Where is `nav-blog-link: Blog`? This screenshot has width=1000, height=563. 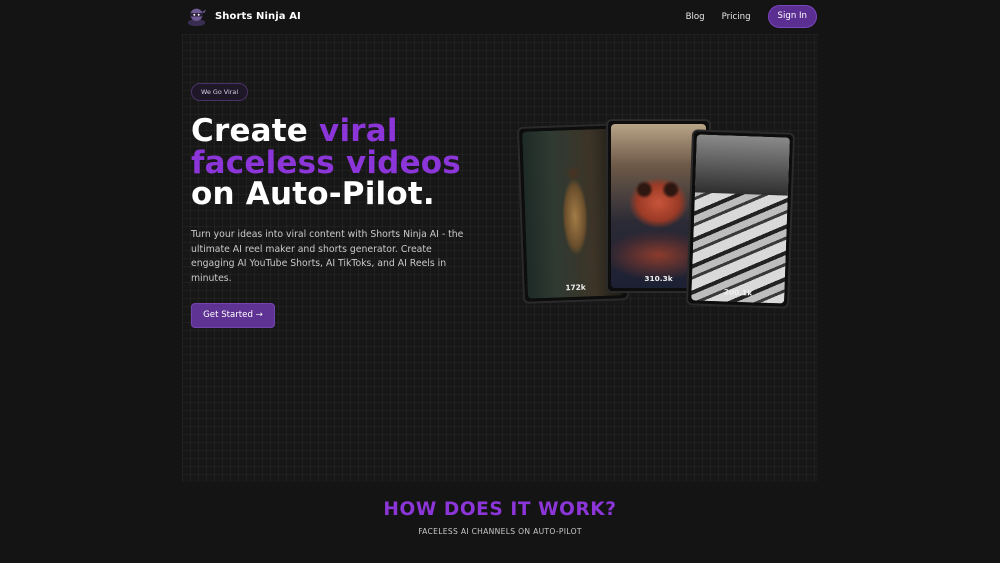 nav-blog-link: Blog is located at coordinates (695, 17).